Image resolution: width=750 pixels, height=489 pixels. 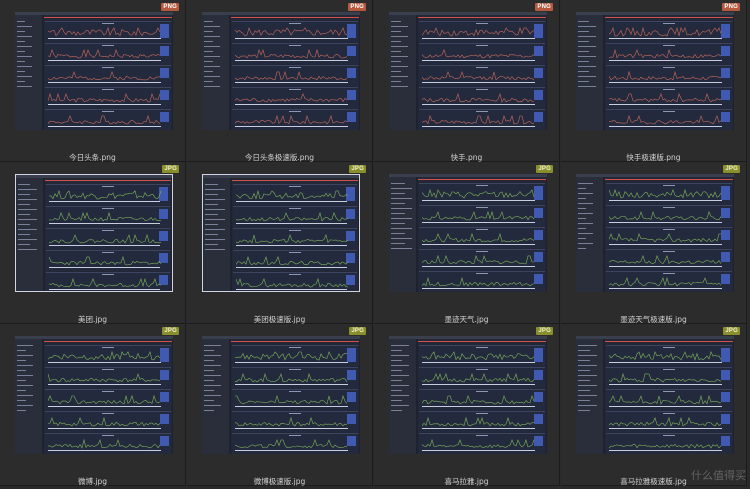 I want to click on file-thumbnail-item: JPG 微博极速版.jpg, so click(x=280, y=405).